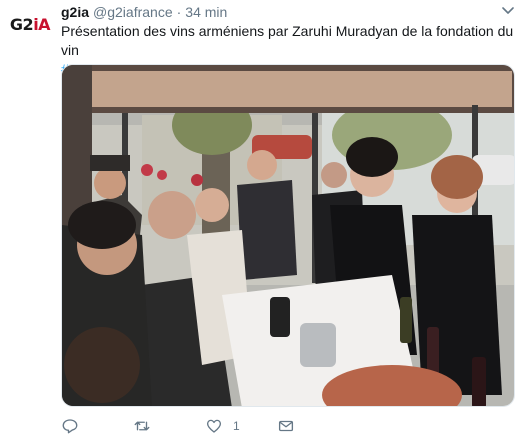 This screenshot has width=525, height=440. I want to click on reply-button, so click(75, 426).